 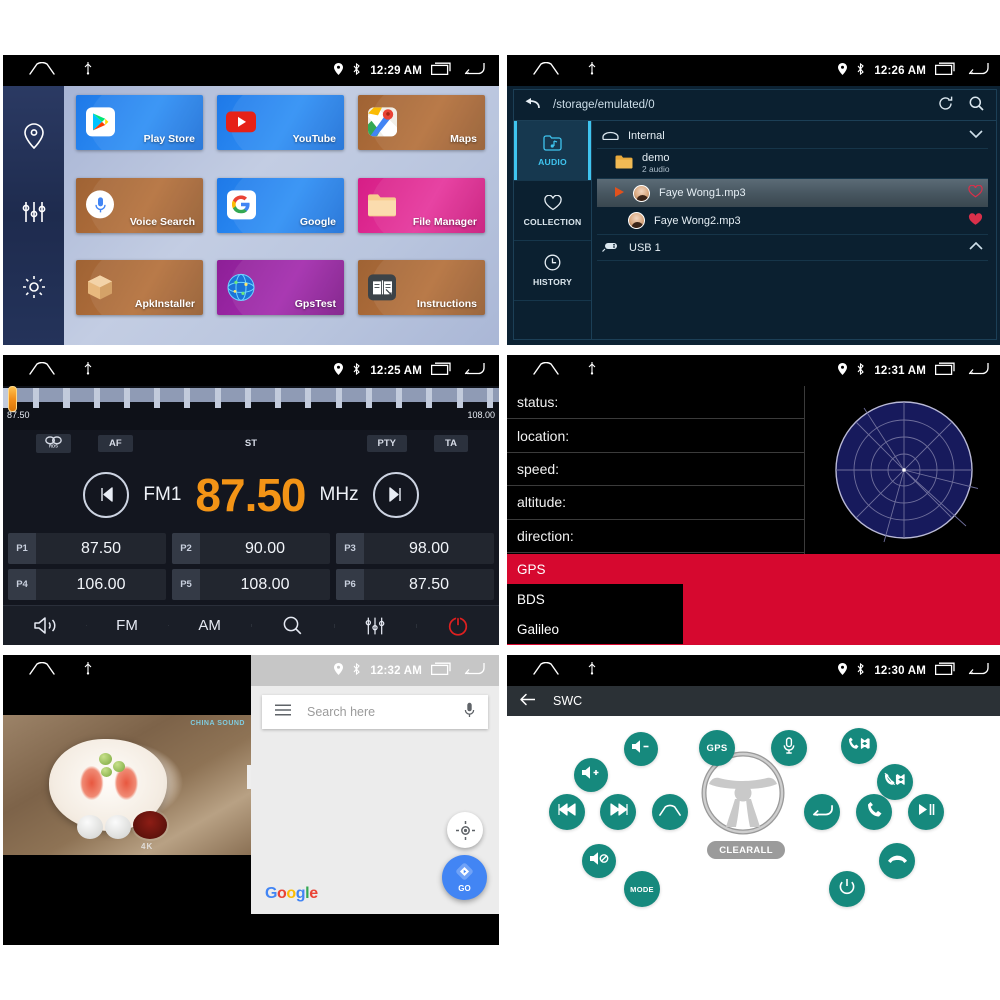 What do you see at coordinates (753, 569) in the screenshot?
I see `gnss-selected-value: GPS` at bounding box center [753, 569].